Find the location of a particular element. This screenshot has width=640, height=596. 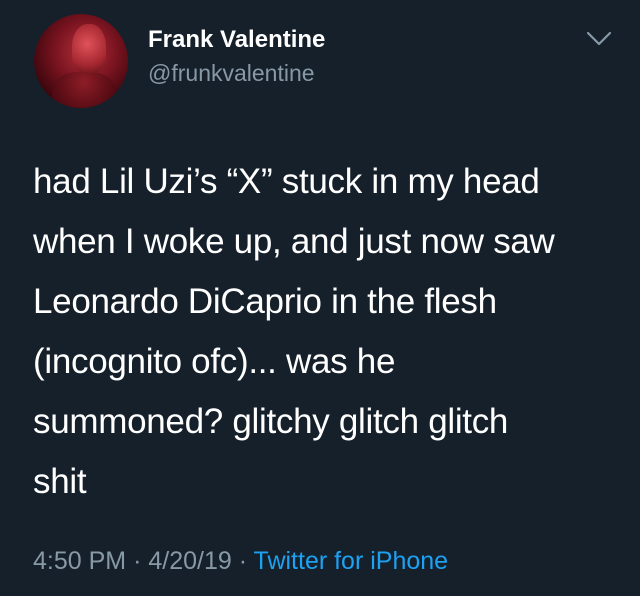

tweet-meta: 4:50 PM · 4/20/19 · Twitter for iPhone is located at coordinates (240, 561).